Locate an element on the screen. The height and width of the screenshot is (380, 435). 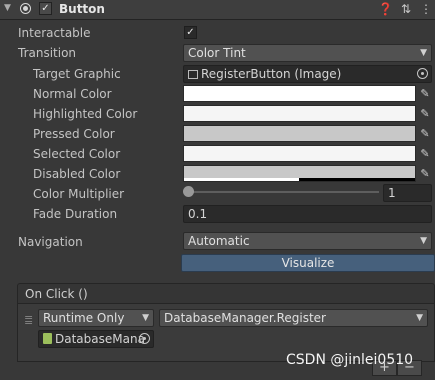
color-multiplier-slider-track is located at coordinates (284, 192).